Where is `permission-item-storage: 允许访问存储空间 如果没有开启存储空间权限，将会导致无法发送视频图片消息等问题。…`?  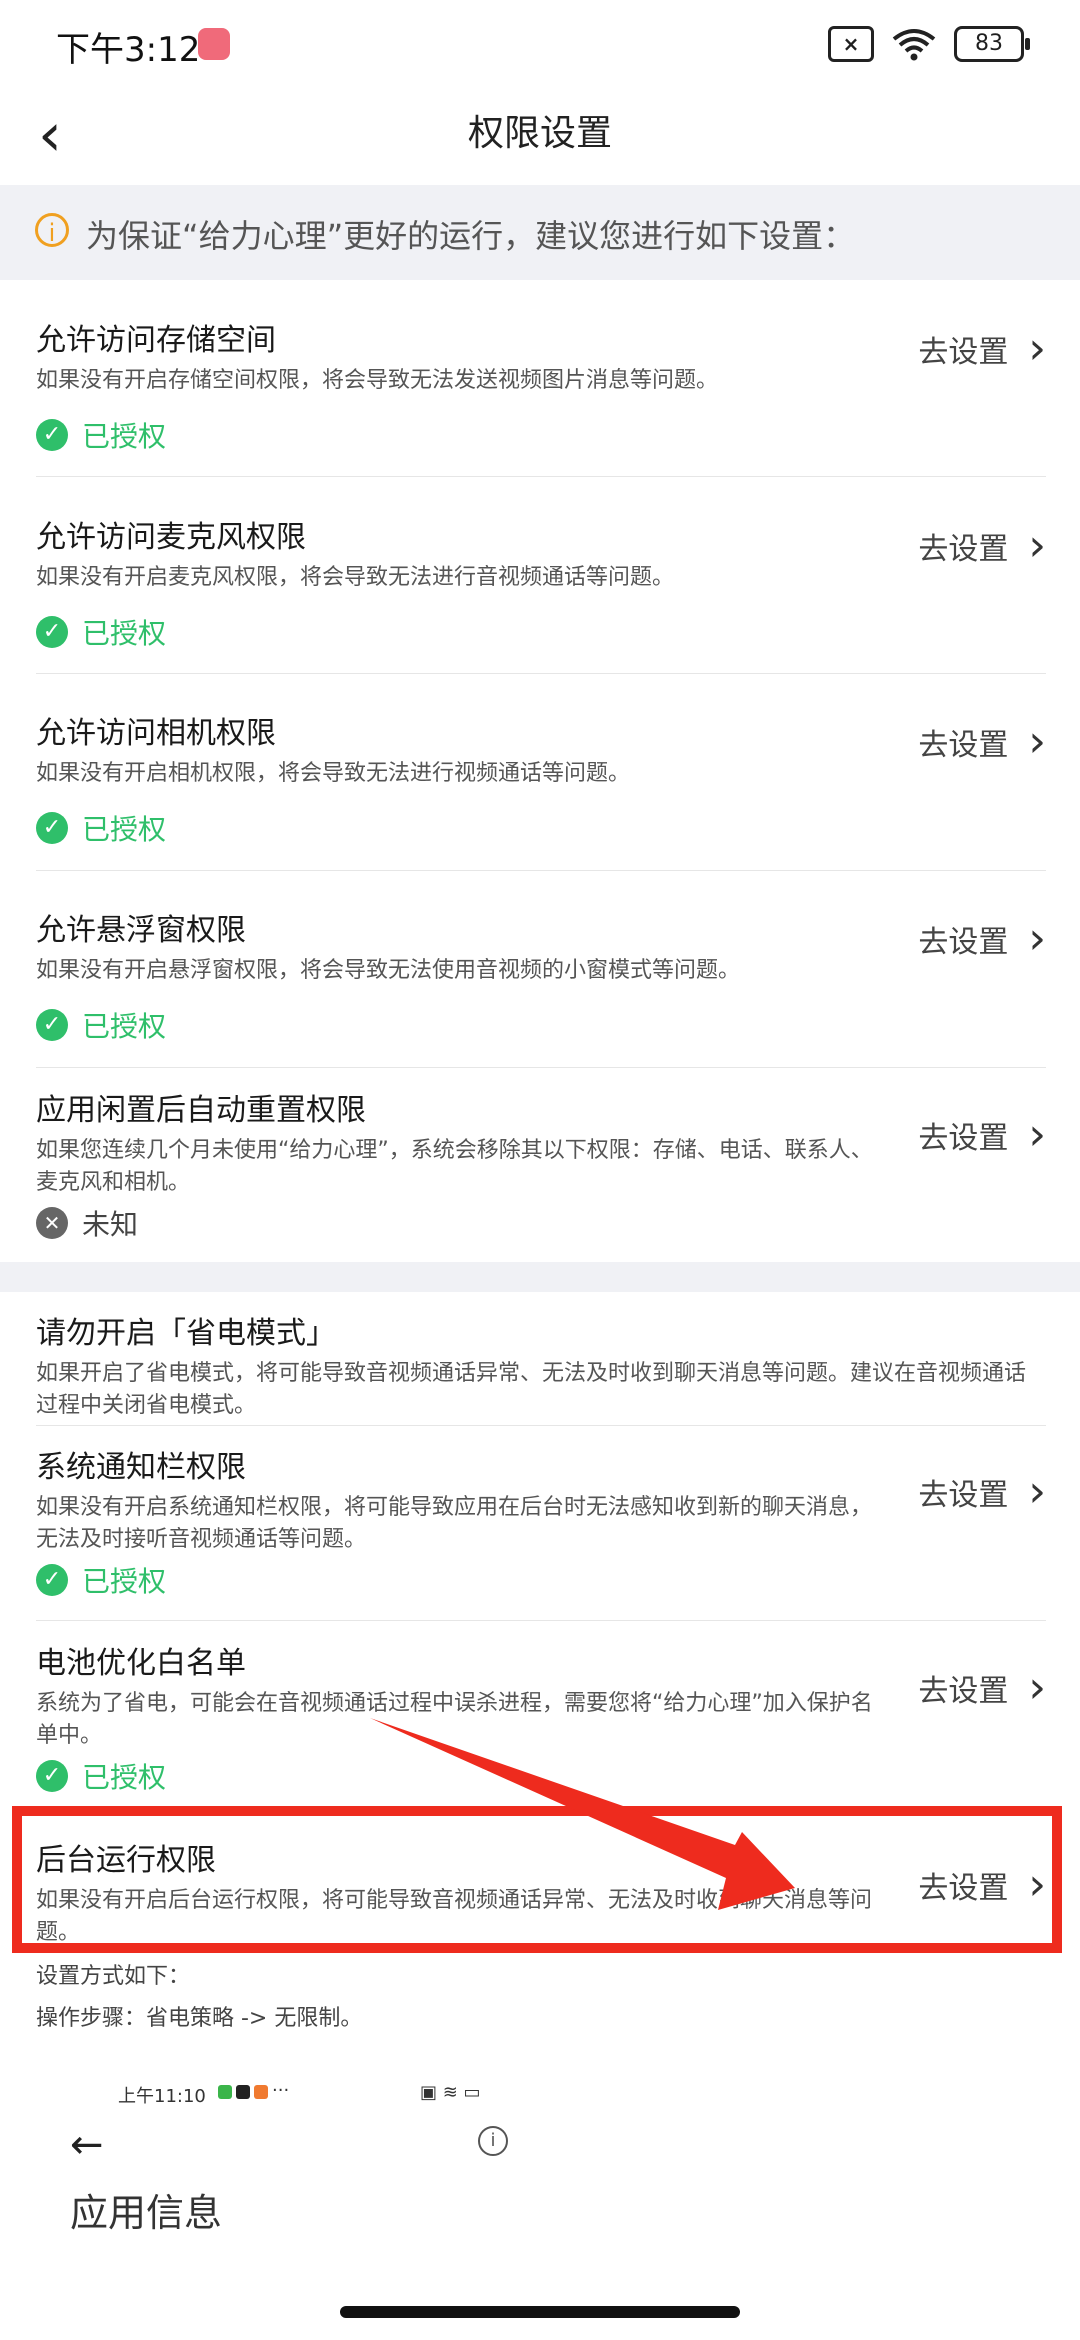 permission-item-storage: 允许访问存储空间 如果没有开启存储空间权限，将会导致无法发送视频图片消息等问题。… is located at coordinates (541, 390).